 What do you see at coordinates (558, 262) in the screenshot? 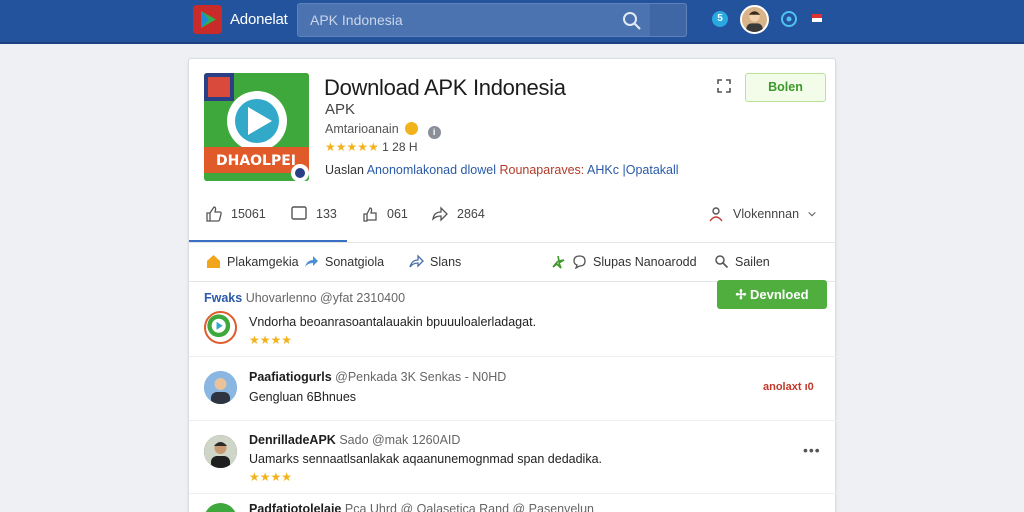
I see `leaf-icon` at bounding box center [558, 262].